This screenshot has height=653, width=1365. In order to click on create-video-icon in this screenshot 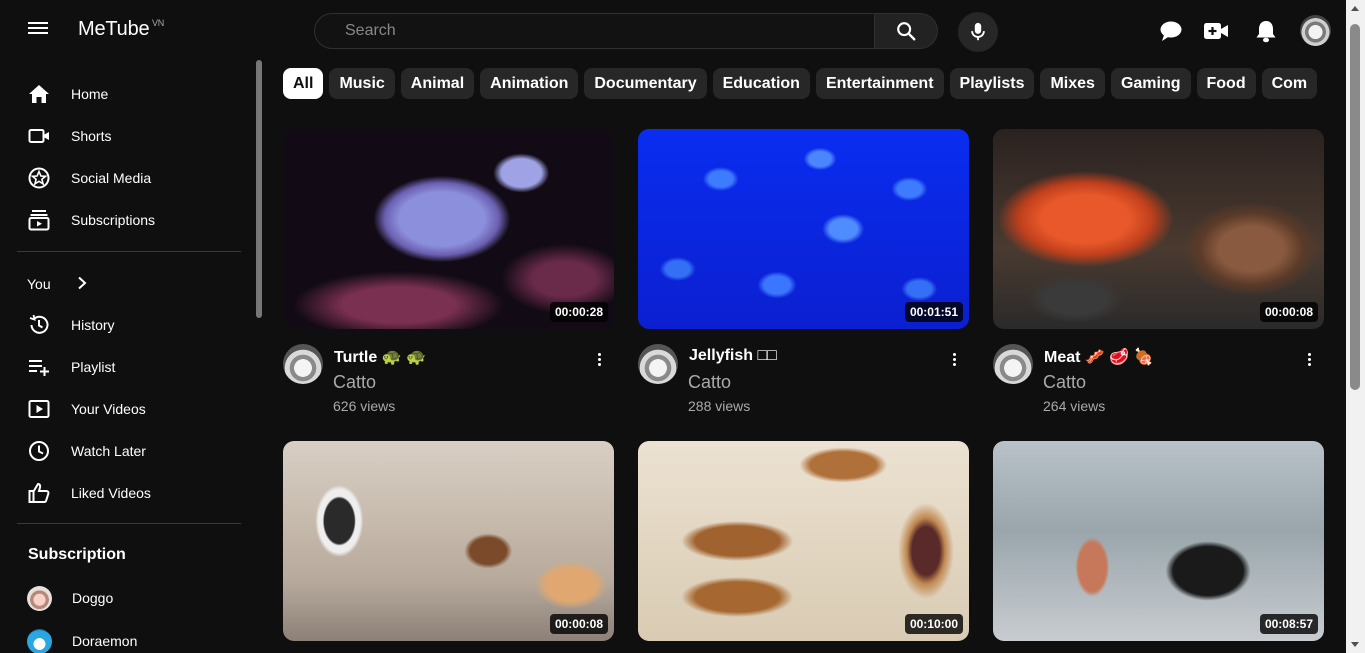, I will do `click(1216, 31)`.